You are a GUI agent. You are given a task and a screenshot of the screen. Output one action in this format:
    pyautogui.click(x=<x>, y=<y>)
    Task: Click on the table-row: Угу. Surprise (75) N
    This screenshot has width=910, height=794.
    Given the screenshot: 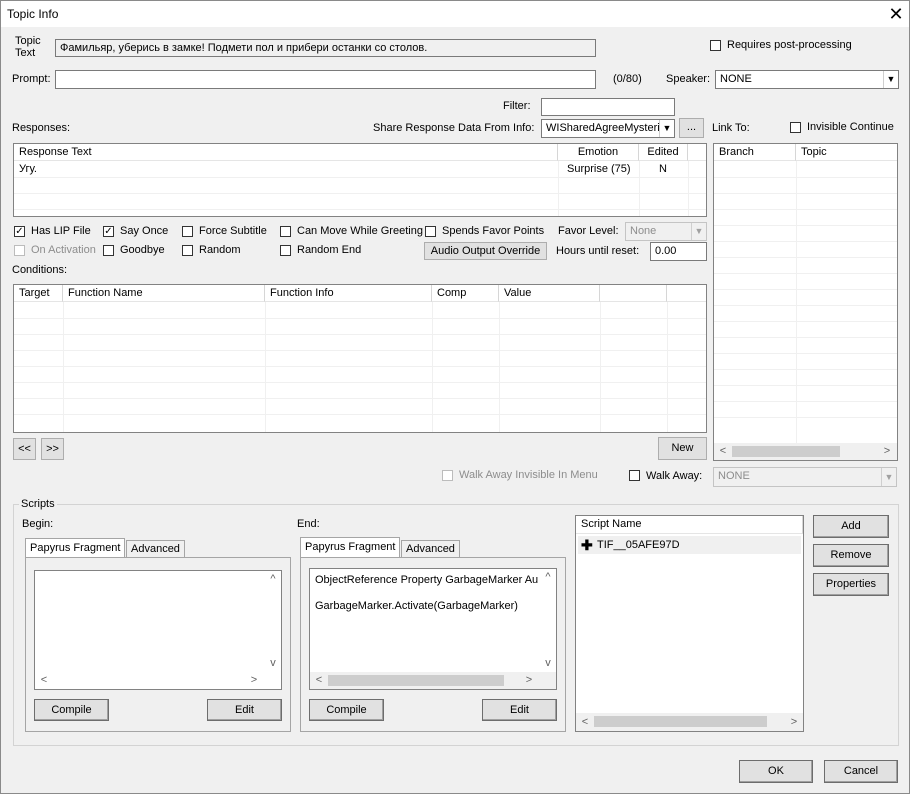 What is the action you would take?
    pyautogui.click(x=360, y=169)
    